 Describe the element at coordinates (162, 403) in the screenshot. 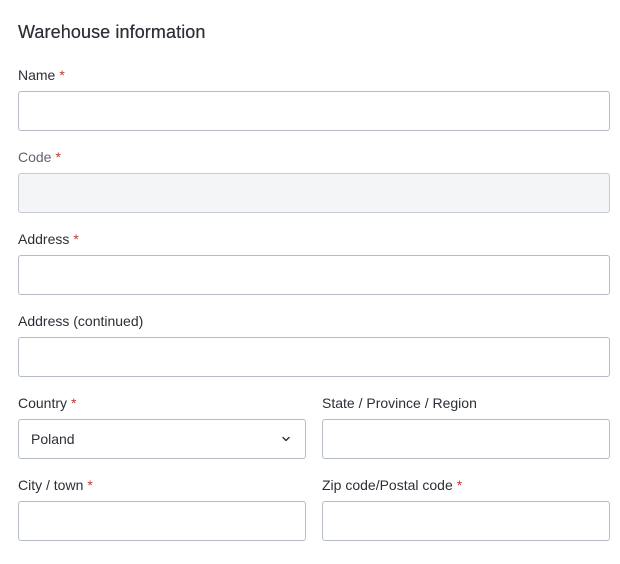

I see `country-label: Country *` at that location.